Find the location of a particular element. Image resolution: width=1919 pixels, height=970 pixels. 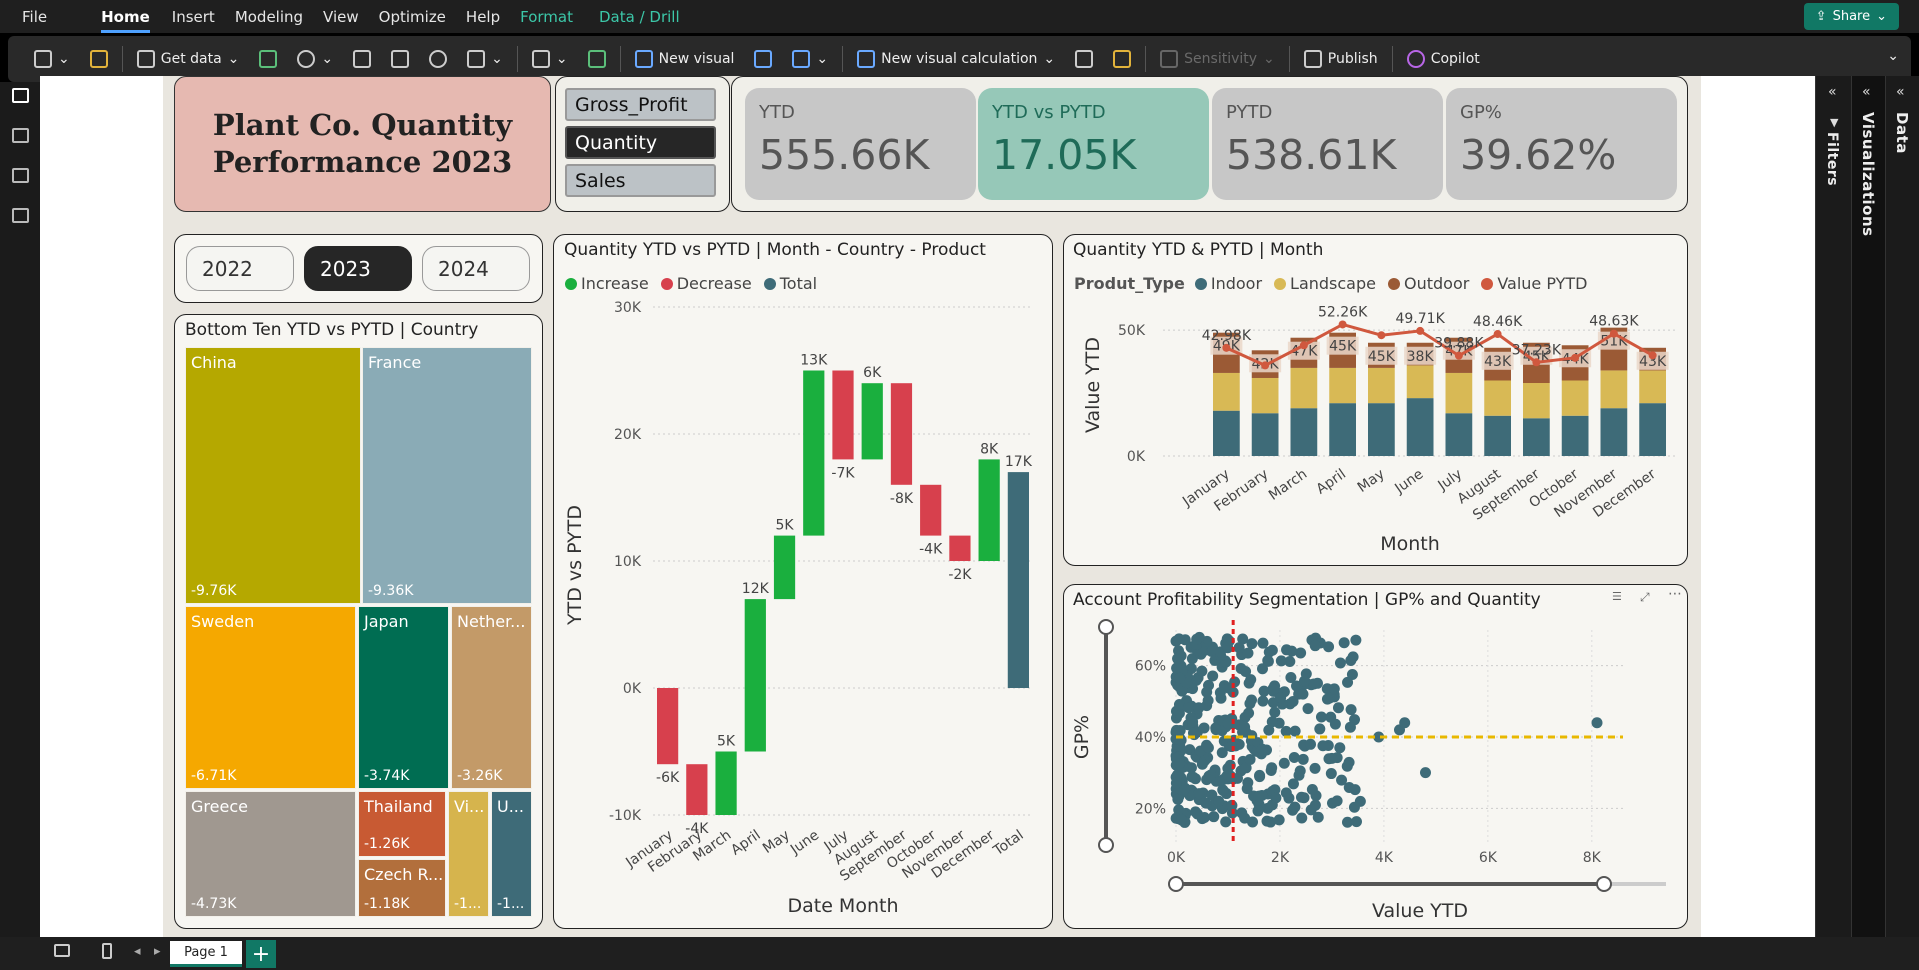

calculation-icon is located at coordinates (866, 59).